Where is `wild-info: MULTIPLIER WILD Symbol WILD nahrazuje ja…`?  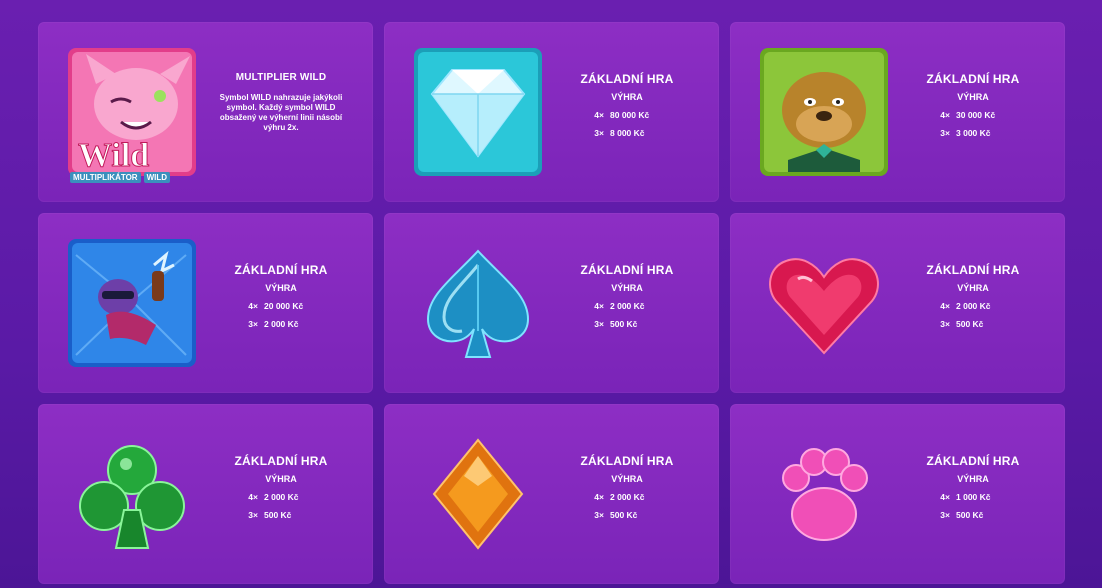
wild-info: MULTIPLIER WILD Symbol WILD nahrazuje ja… is located at coordinates (281, 102).